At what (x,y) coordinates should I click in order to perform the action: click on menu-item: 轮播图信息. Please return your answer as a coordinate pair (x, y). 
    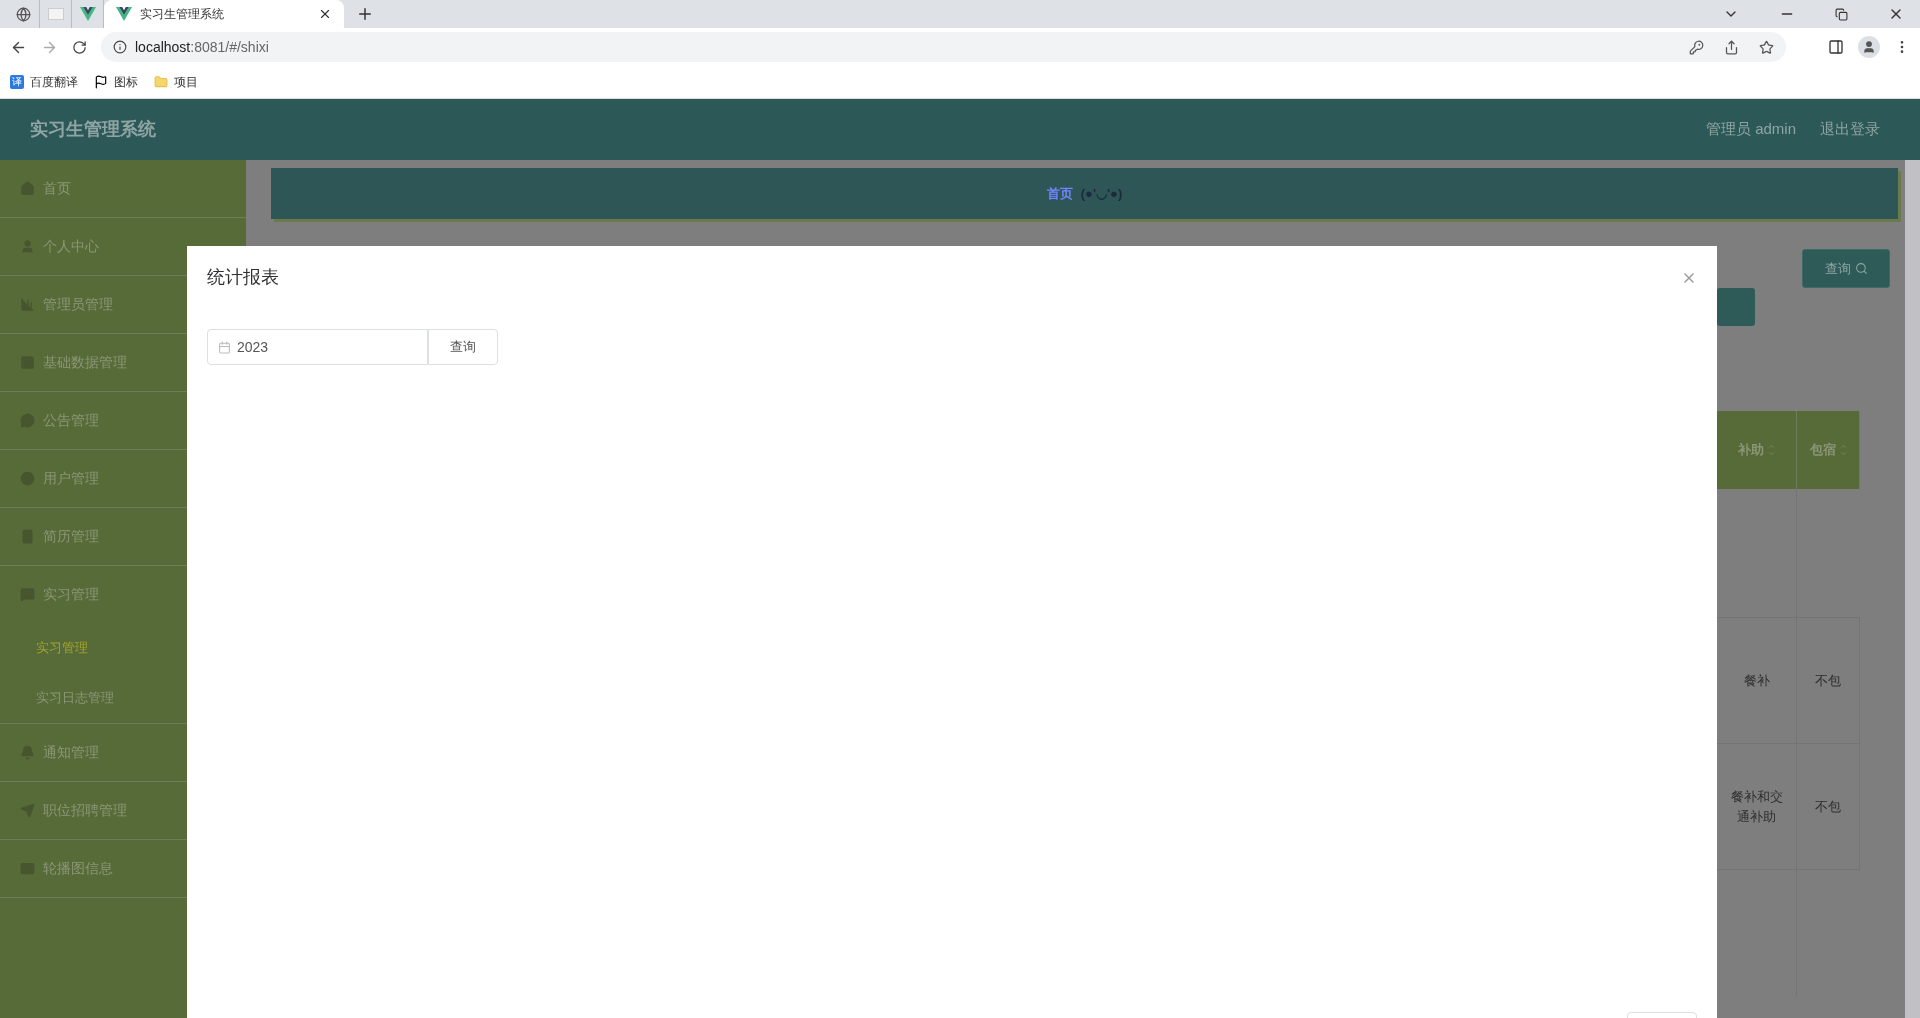
    Looking at the image, I should click on (123, 868).